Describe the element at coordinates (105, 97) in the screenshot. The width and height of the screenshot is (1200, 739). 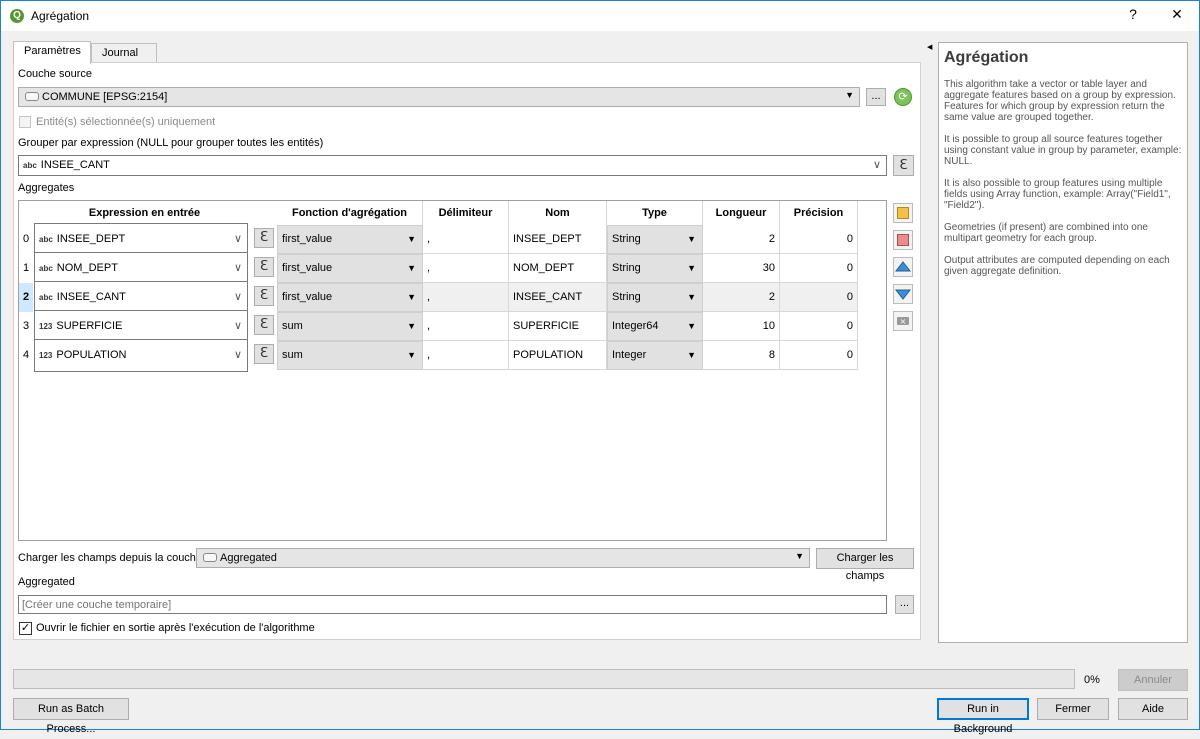
I see `source-layer-value: COMMUNE [EPSG:2154]` at that location.